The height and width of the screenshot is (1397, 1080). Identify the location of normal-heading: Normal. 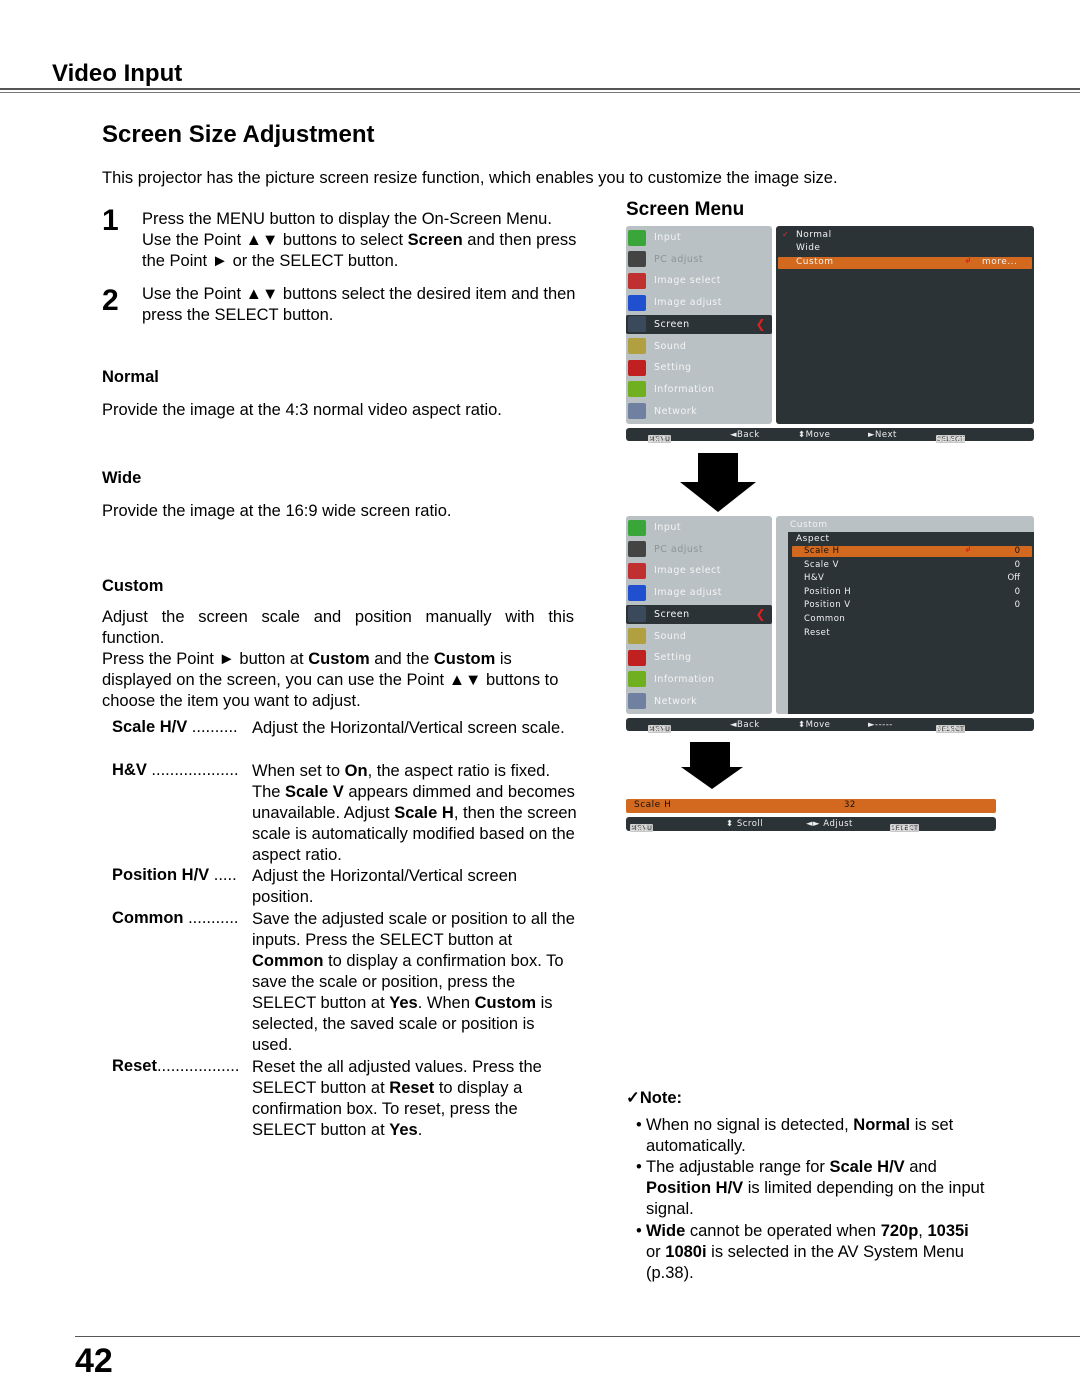
(130, 377).